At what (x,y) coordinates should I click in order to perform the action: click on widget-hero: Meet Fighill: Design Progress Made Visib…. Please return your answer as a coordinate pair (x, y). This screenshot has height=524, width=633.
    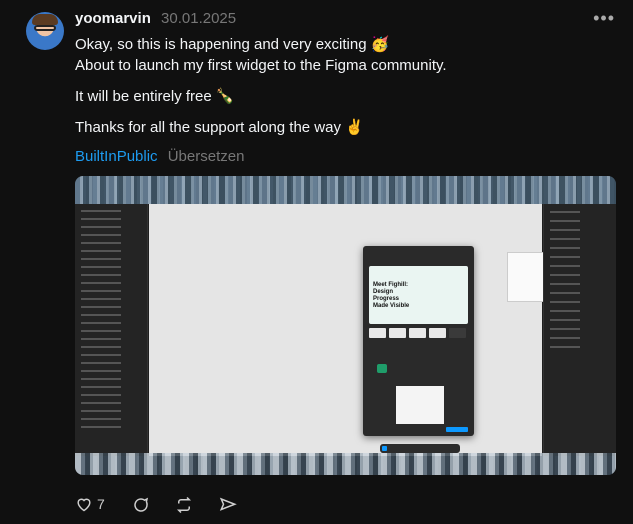
    Looking at the image, I should click on (418, 295).